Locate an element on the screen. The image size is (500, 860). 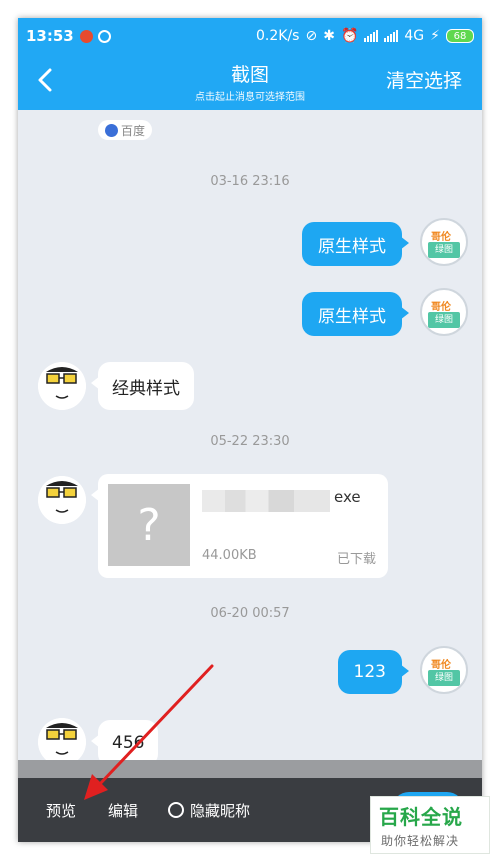
status-right: 0.2K/s ⊘ ✱ ⏰ 4G ⚡ 68 is located at coordinates (365, 36).